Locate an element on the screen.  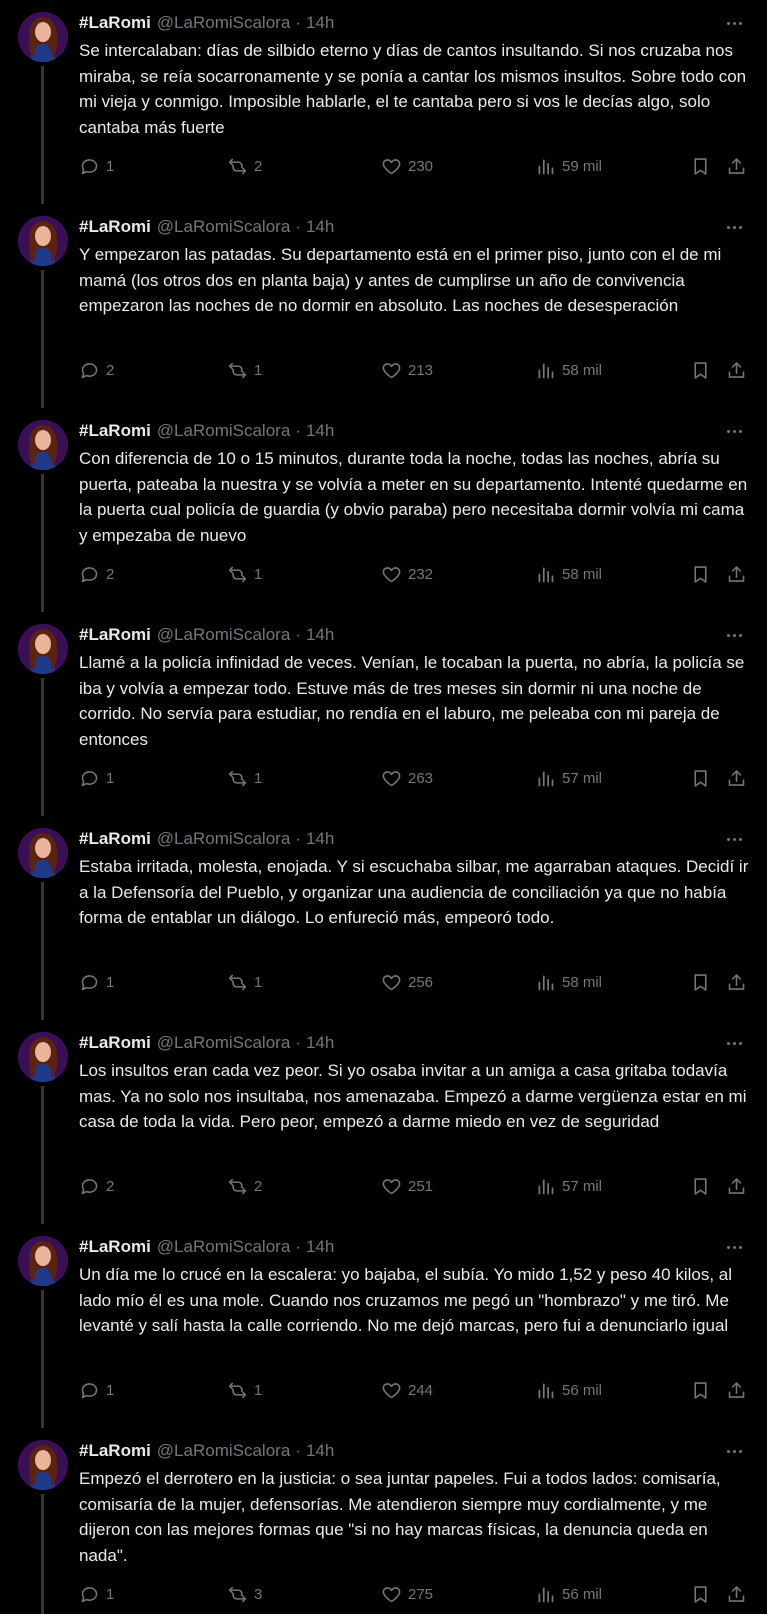
like-button: 251 is located at coordinates (407, 1186).